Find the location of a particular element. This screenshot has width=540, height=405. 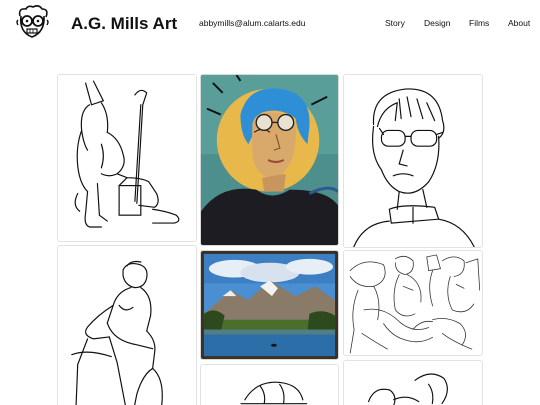

nav-films: Films is located at coordinates (479, 23).